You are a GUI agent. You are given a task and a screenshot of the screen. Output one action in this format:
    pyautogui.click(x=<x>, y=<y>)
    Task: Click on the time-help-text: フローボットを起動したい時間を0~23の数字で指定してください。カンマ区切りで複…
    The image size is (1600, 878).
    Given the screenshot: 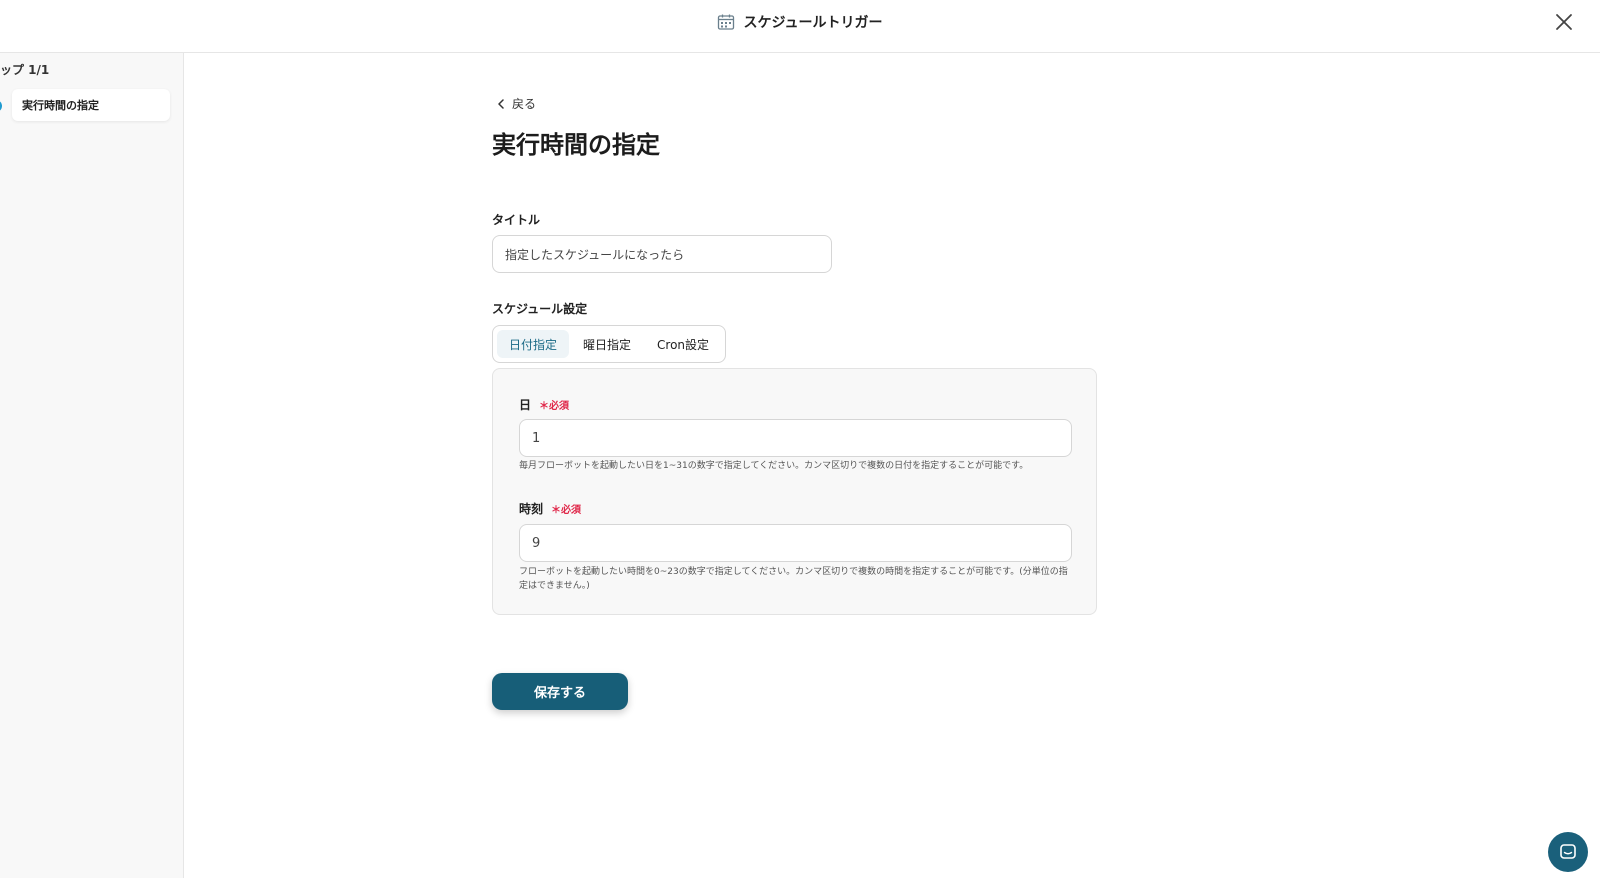 What is the action you would take?
    pyautogui.click(x=793, y=579)
    